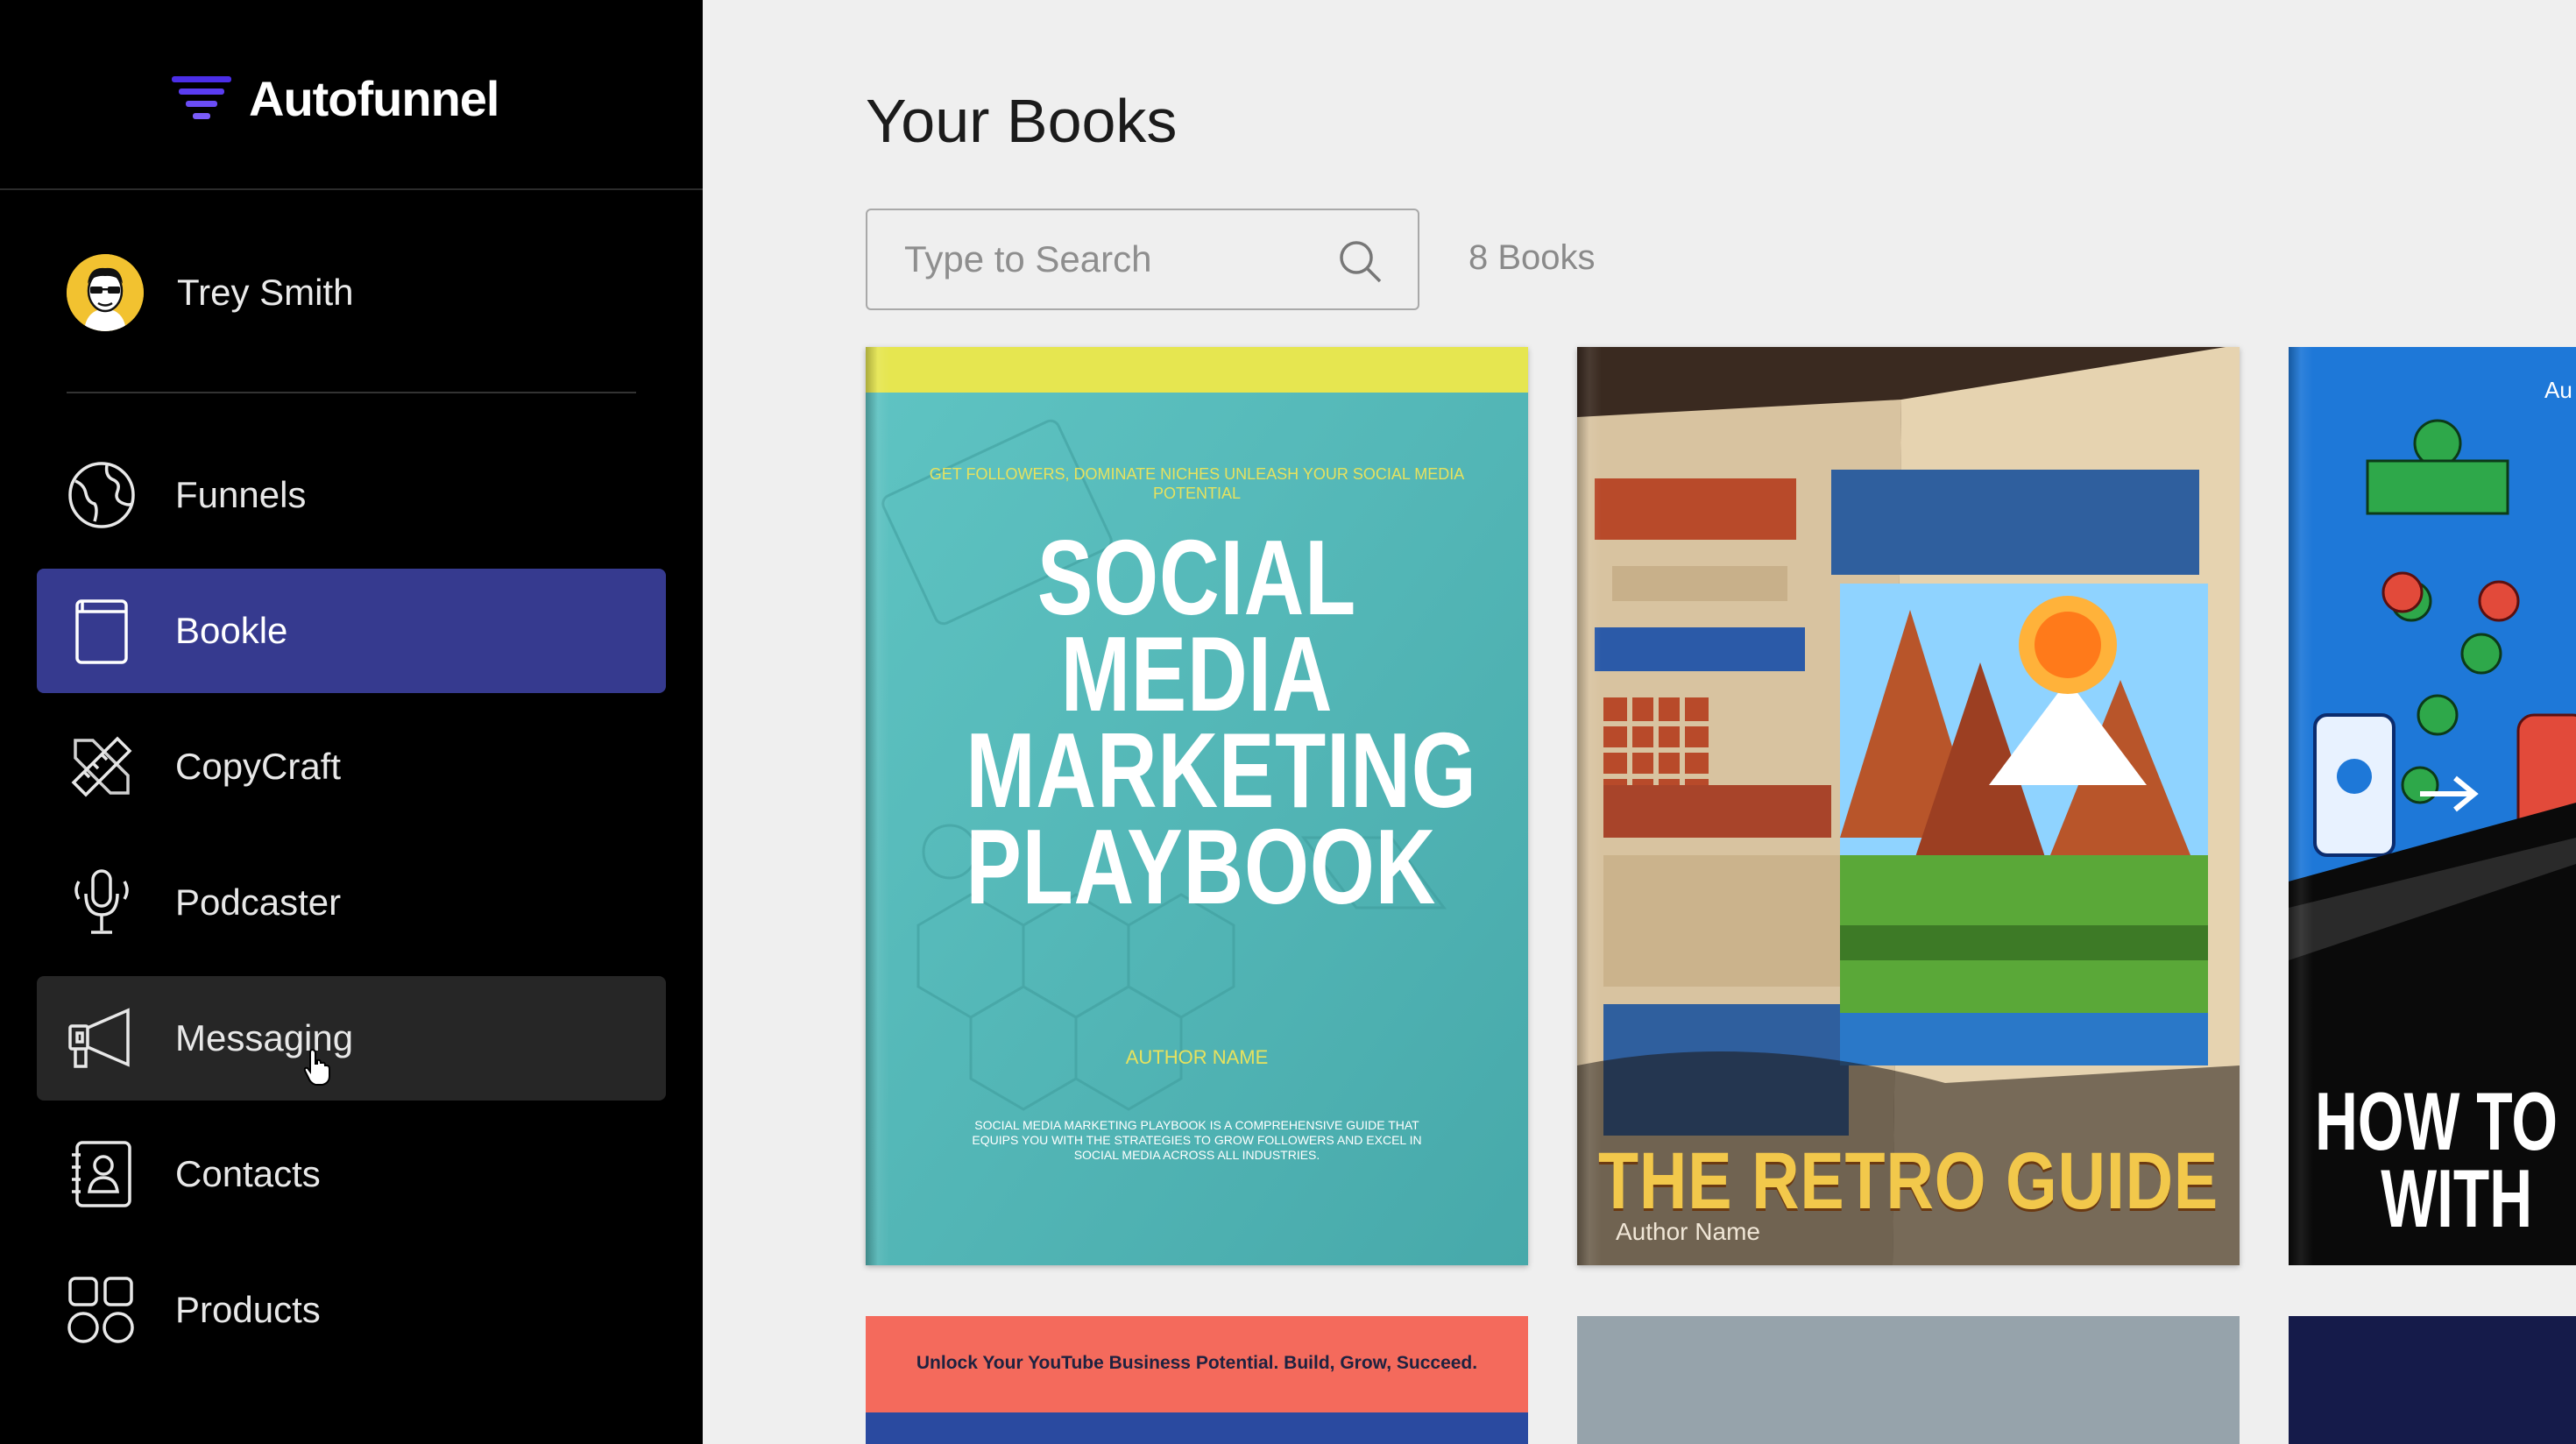  I want to click on book-count: 8 Books, so click(1532, 258).